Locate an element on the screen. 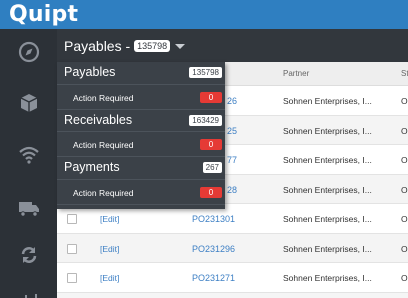 Image resolution: width=408 pixels, height=298 pixels. truck-icon is located at coordinates (29, 208).